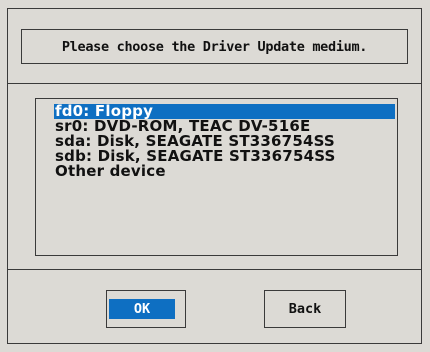 Image resolution: width=430 pixels, height=352 pixels. Describe the element at coordinates (214, 83) in the screenshot. I see `divider-top` at that location.